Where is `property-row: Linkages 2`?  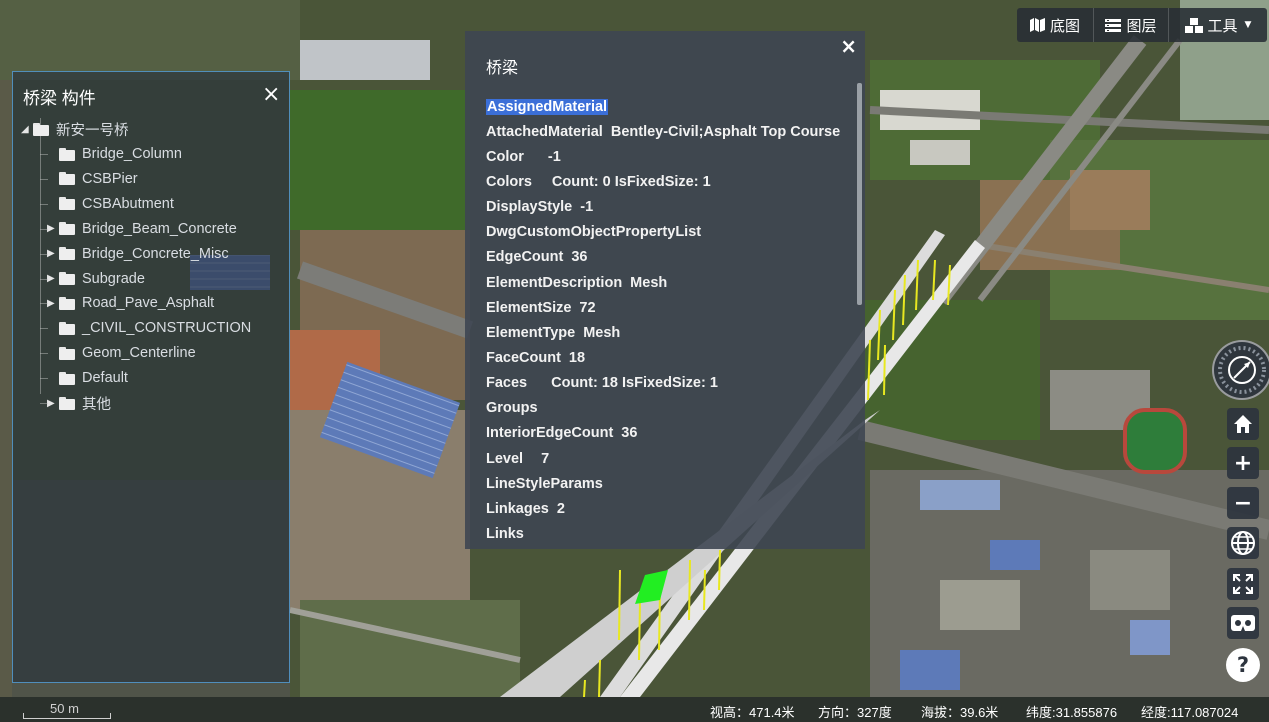
property-row: Linkages 2 is located at coordinates (671, 508).